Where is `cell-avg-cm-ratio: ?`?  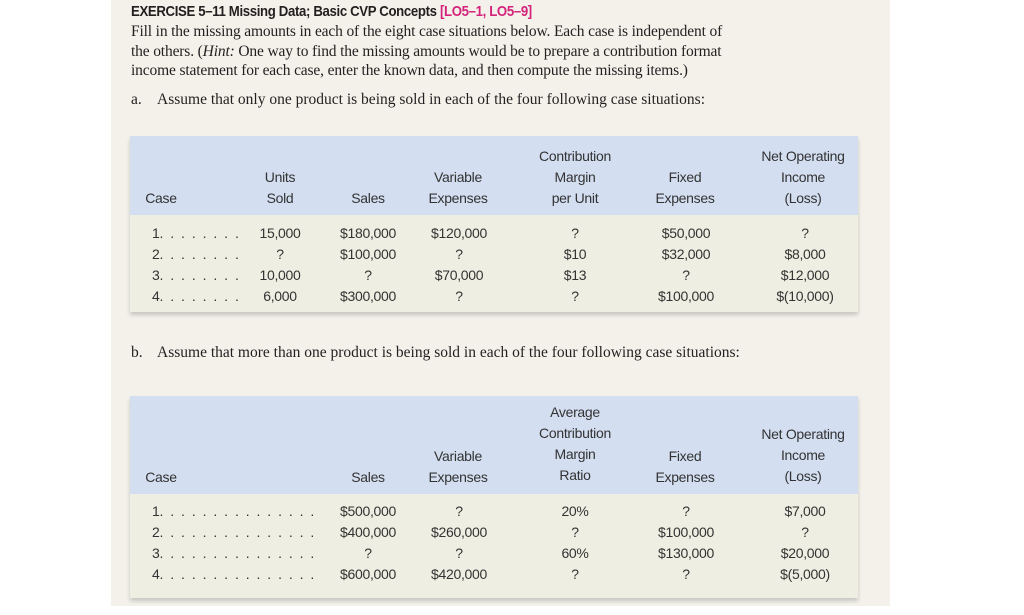 cell-avg-cm-ratio: ? is located at coordinates (575, 574).